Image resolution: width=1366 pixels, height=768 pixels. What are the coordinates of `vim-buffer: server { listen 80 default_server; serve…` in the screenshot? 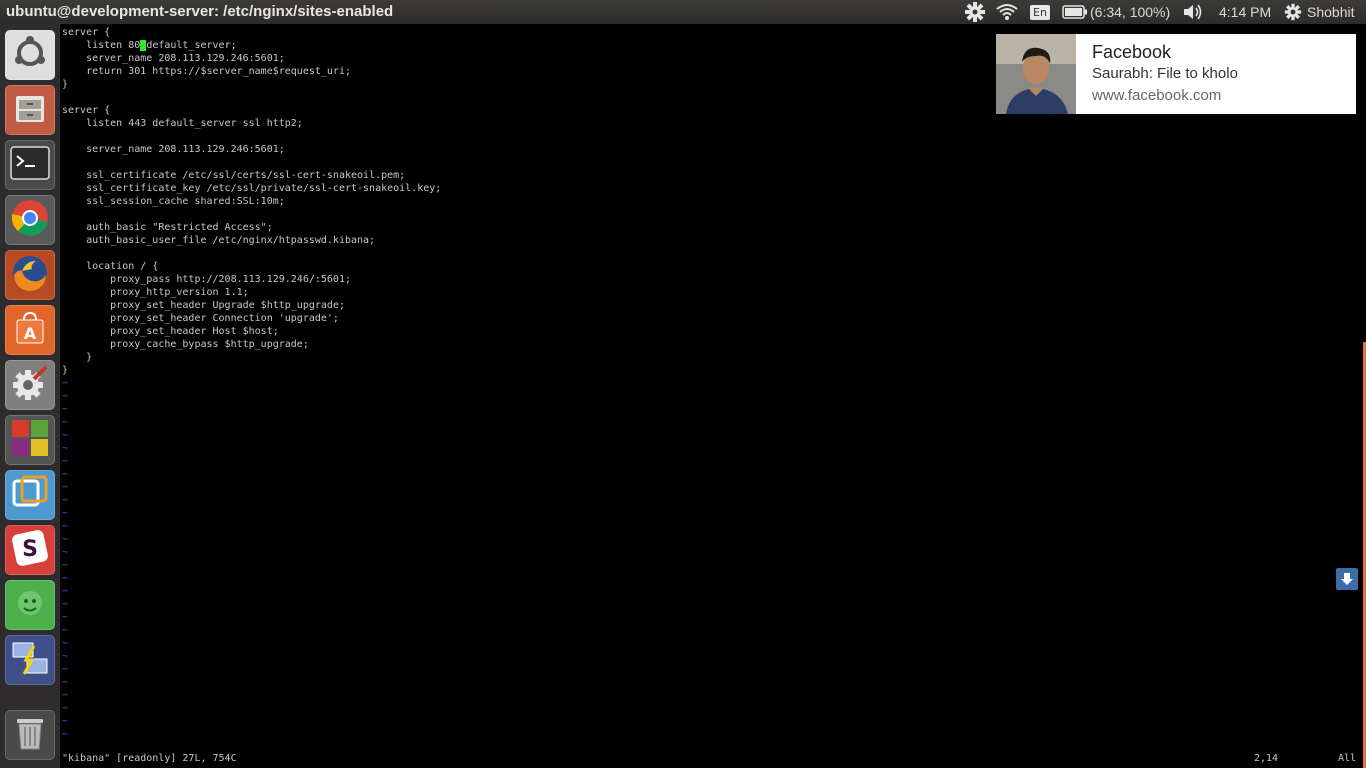 It's located at (251, 201).